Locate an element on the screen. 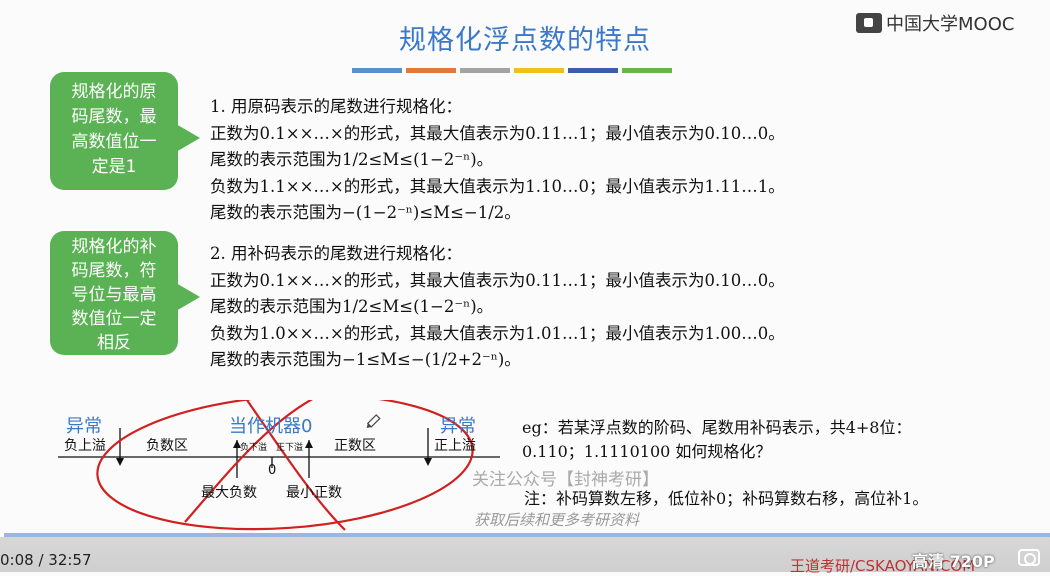 Image resolution: width=1050 pixels, height=576 pixels. callout-line: 定是1 is located at coordinates (114, 167).